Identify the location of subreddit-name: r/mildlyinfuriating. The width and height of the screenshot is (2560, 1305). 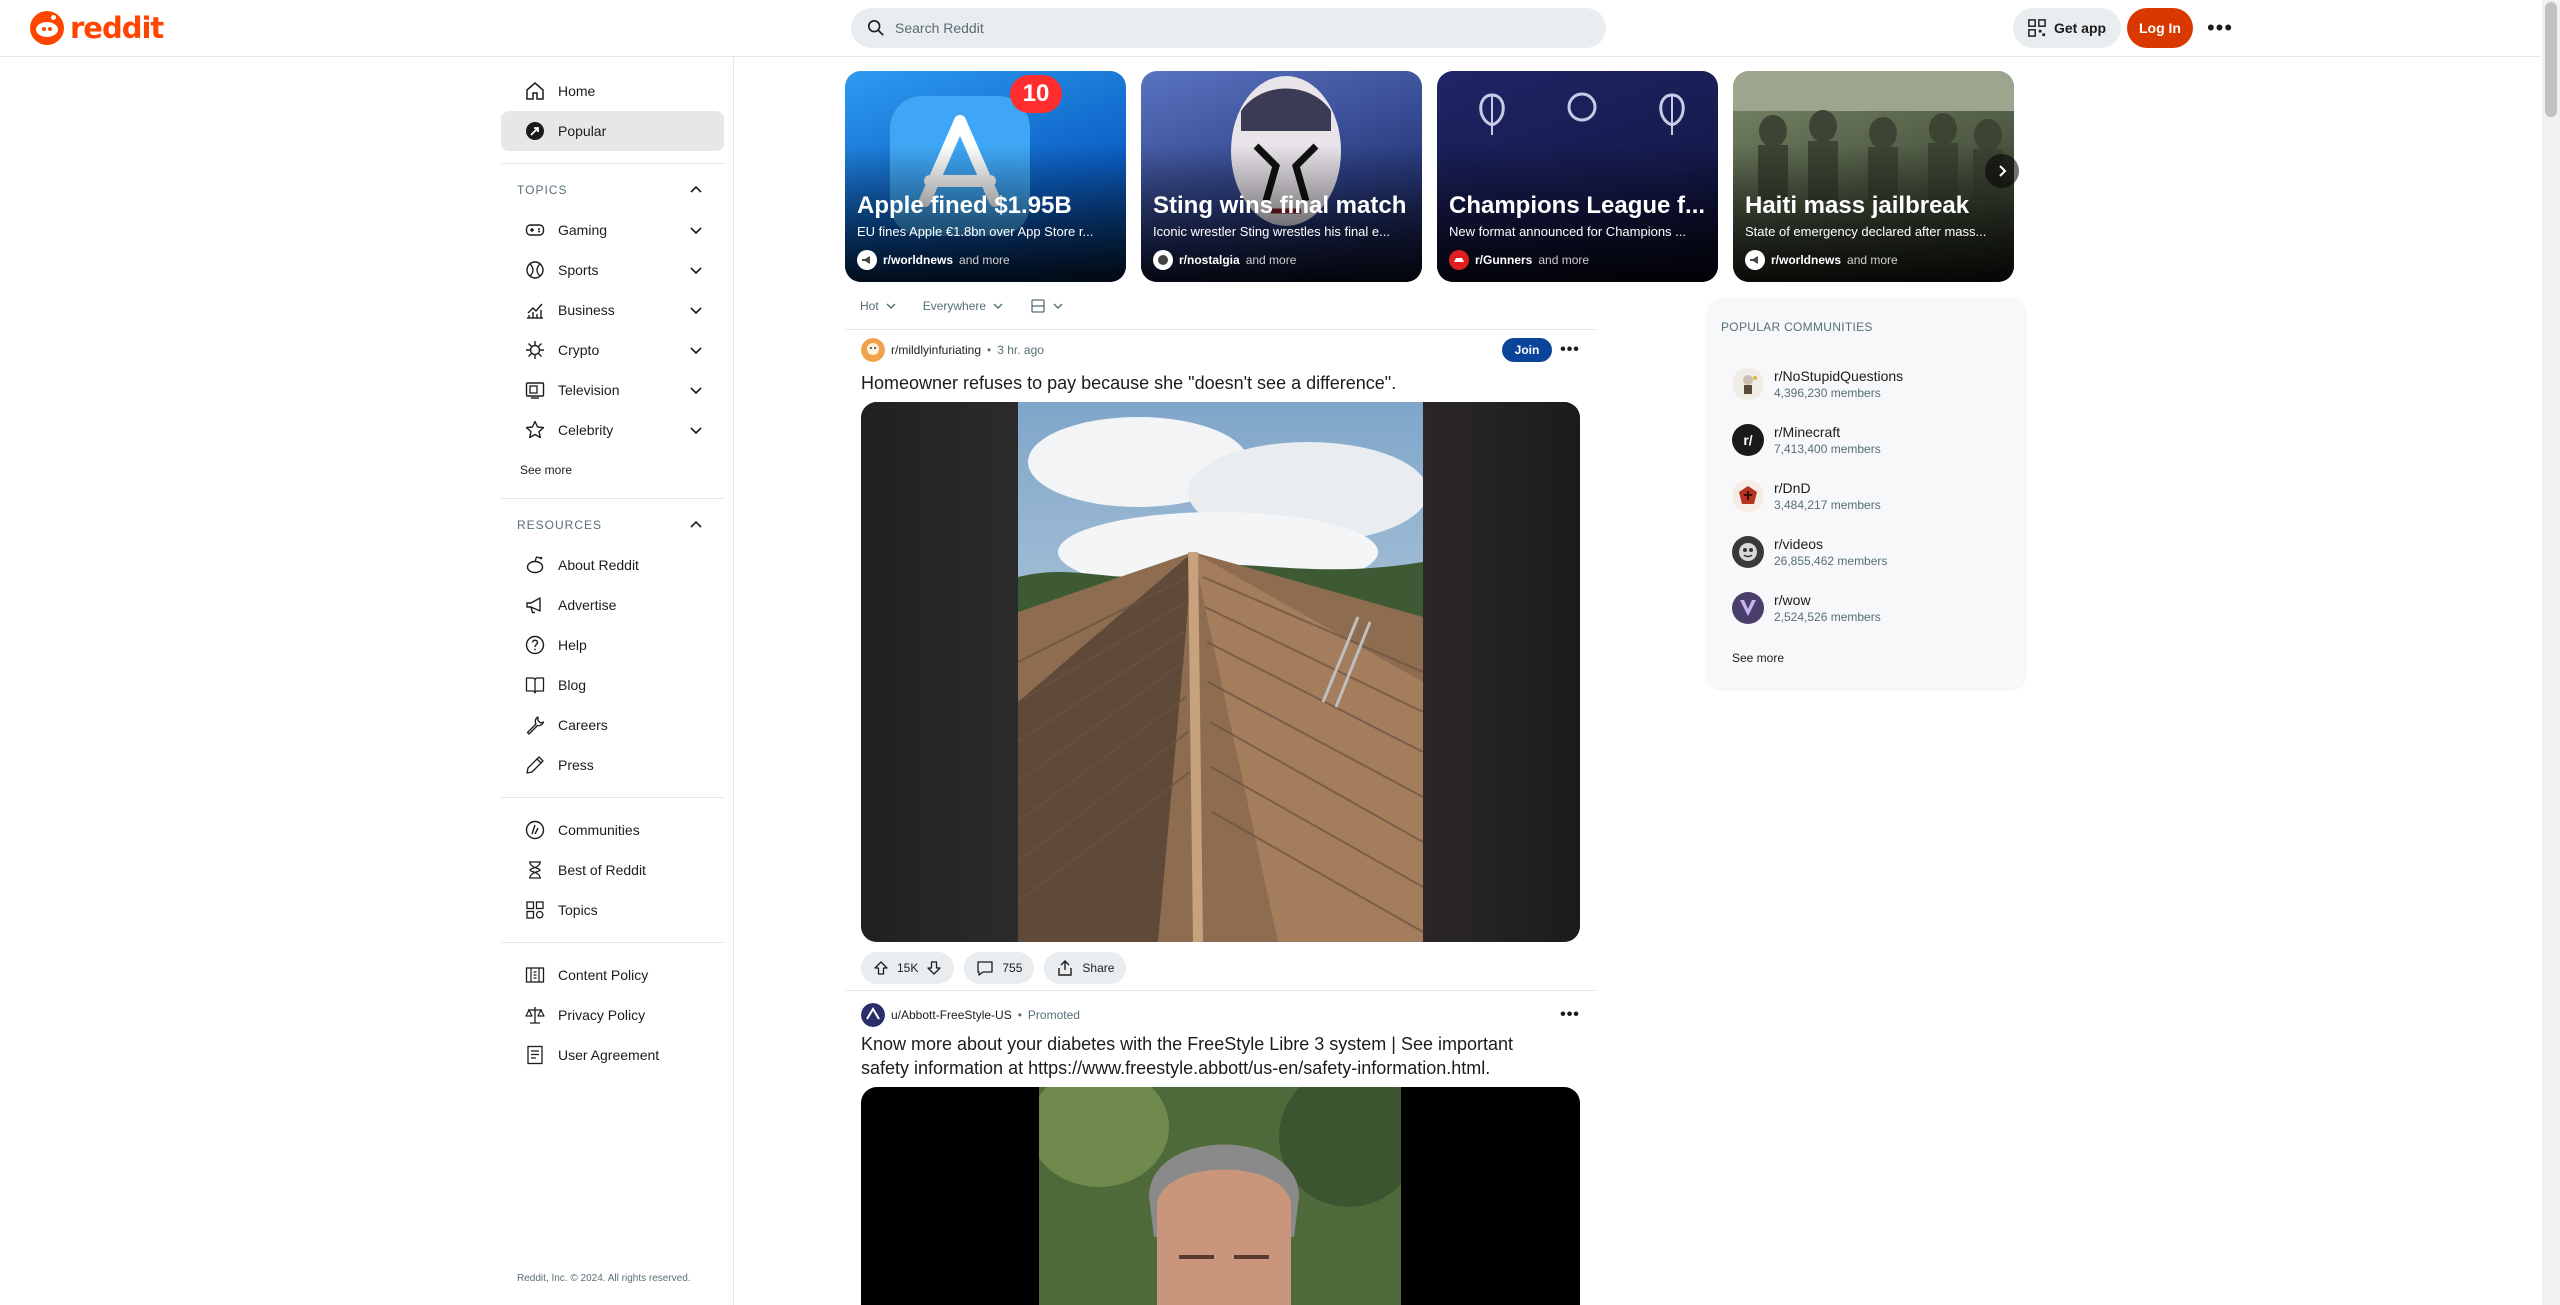
(936, 350).